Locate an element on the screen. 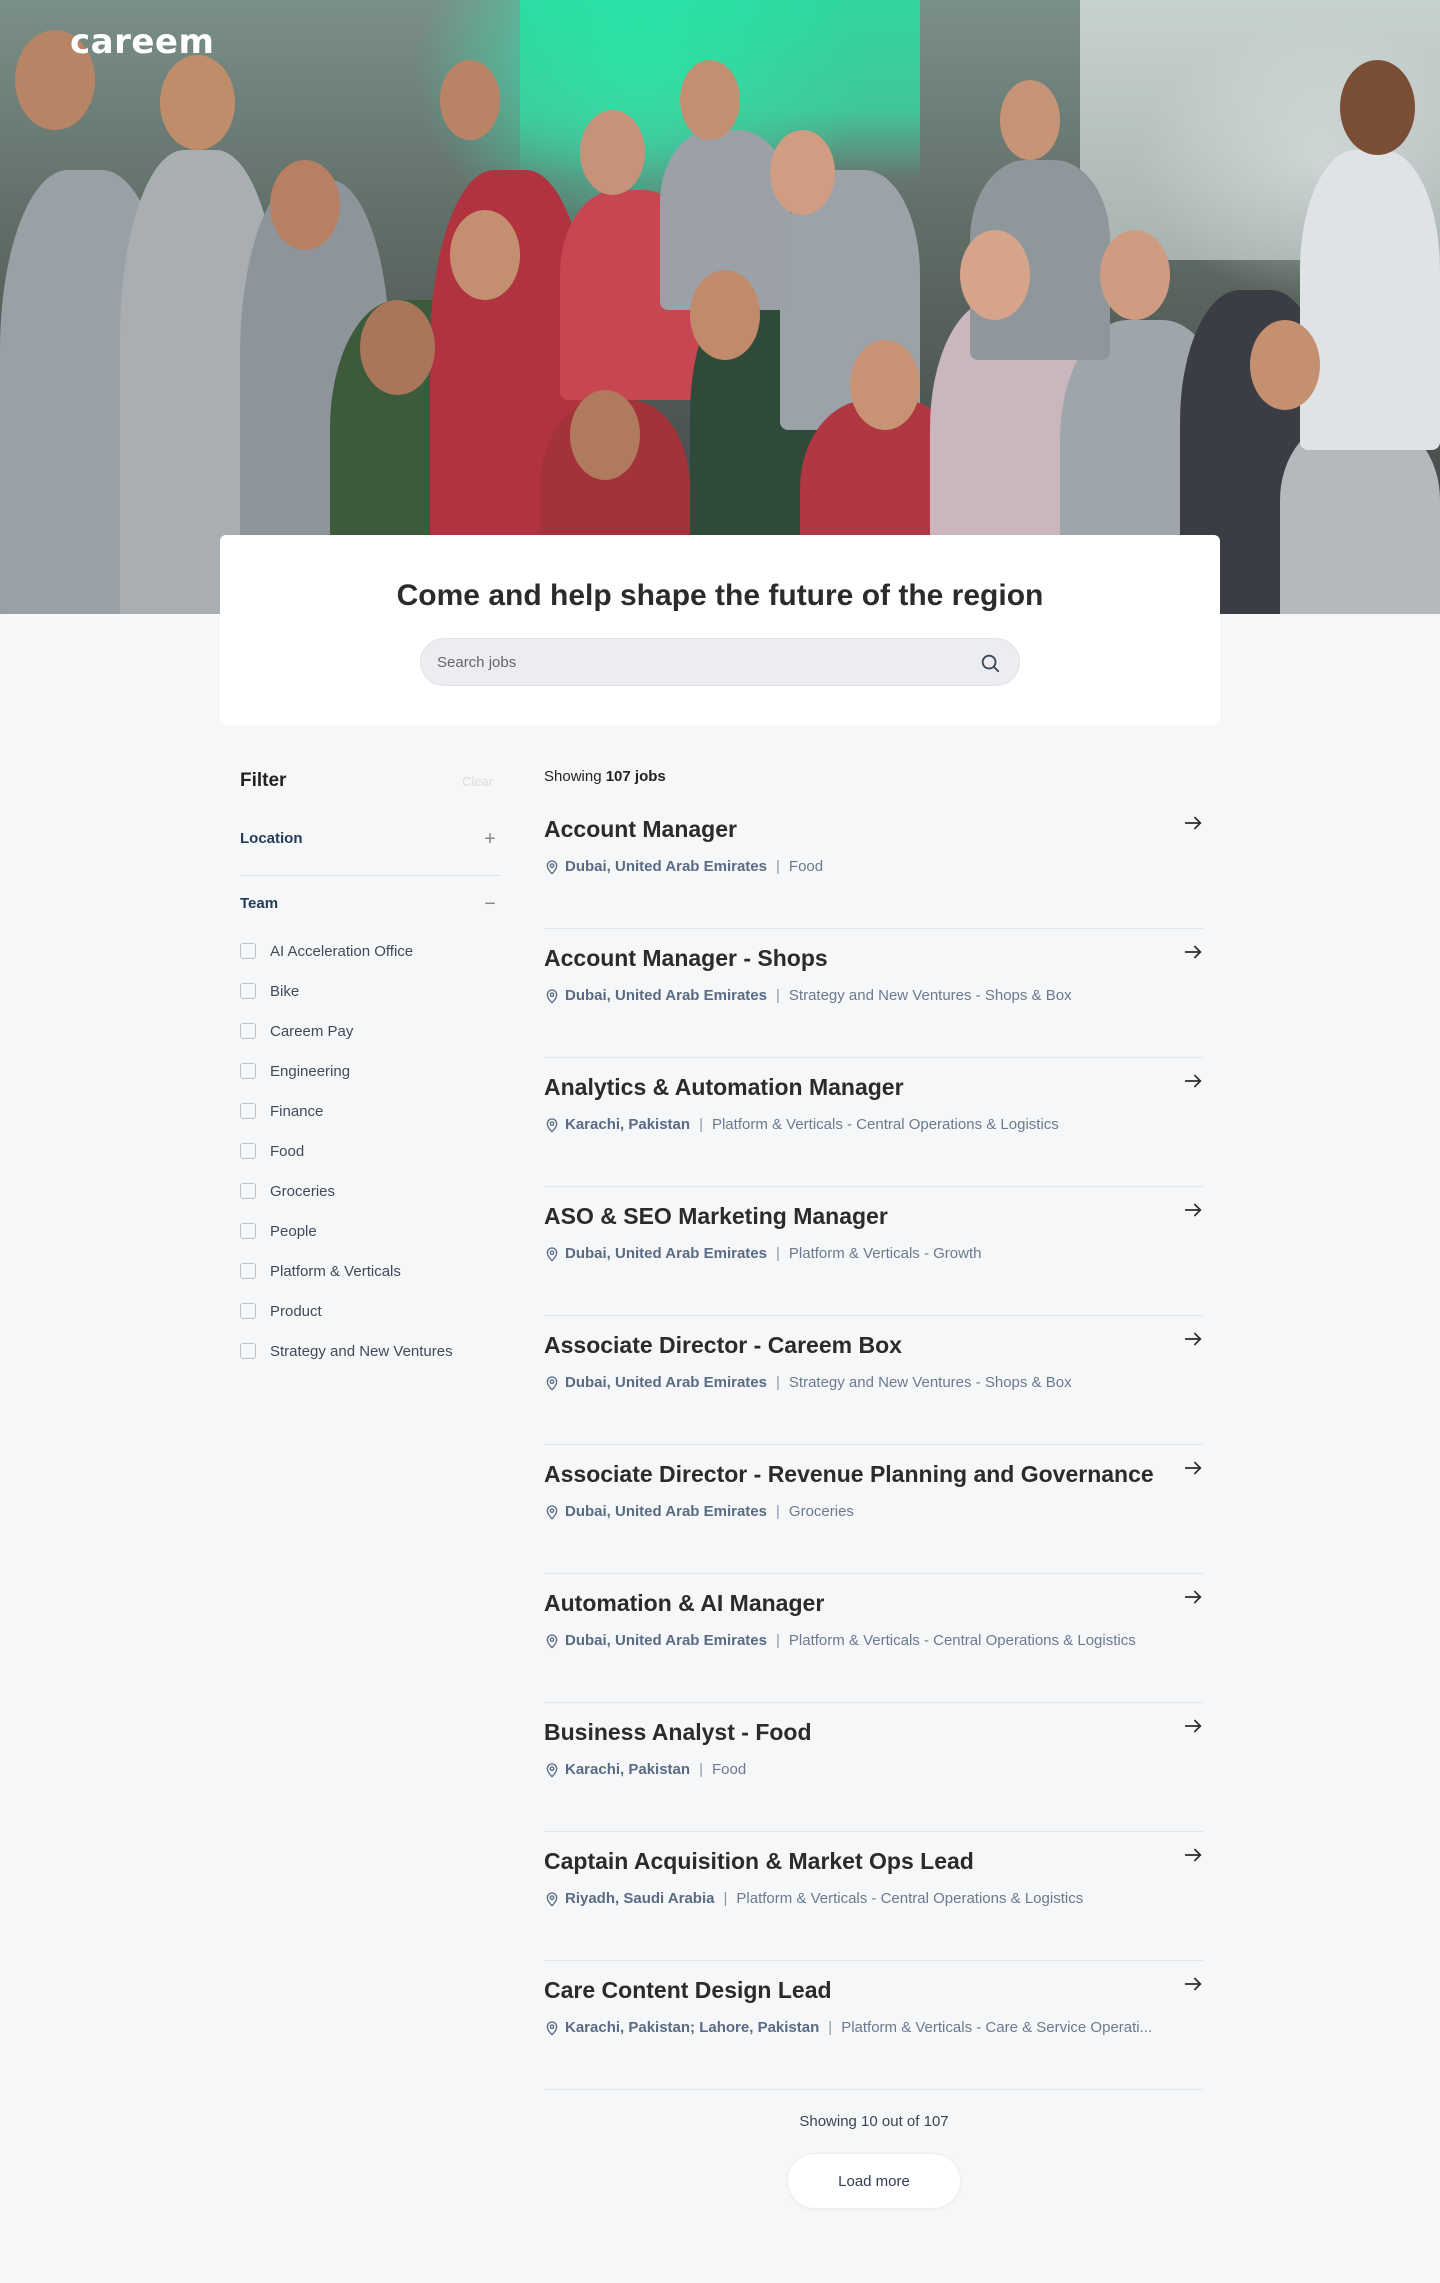 The image size is (1440, 2283). team-option: Engineering is located at coordinates (295, 1071).